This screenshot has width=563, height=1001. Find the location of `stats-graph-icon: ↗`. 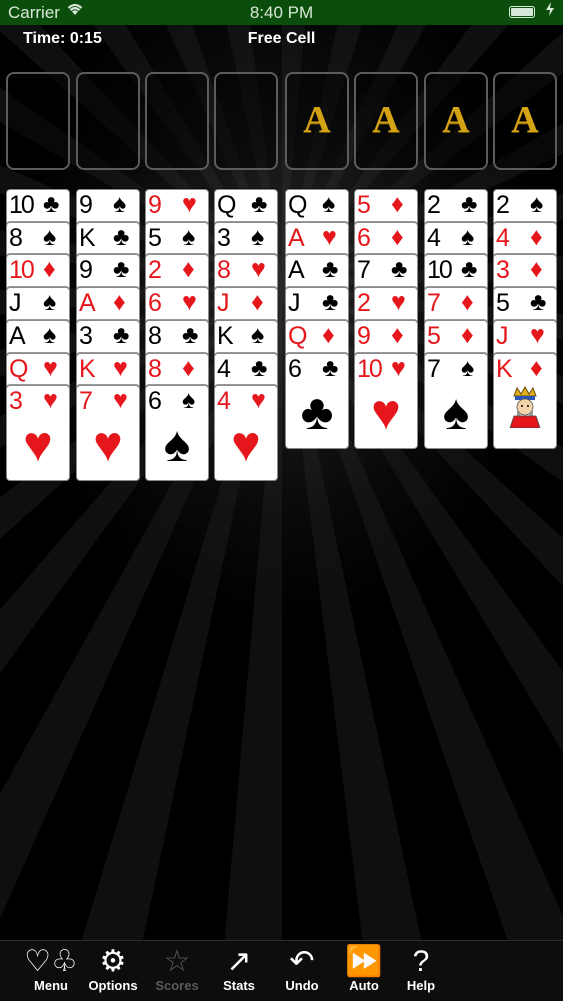

stats-graph-icon: ↗ is located at coordinates (239, 961).